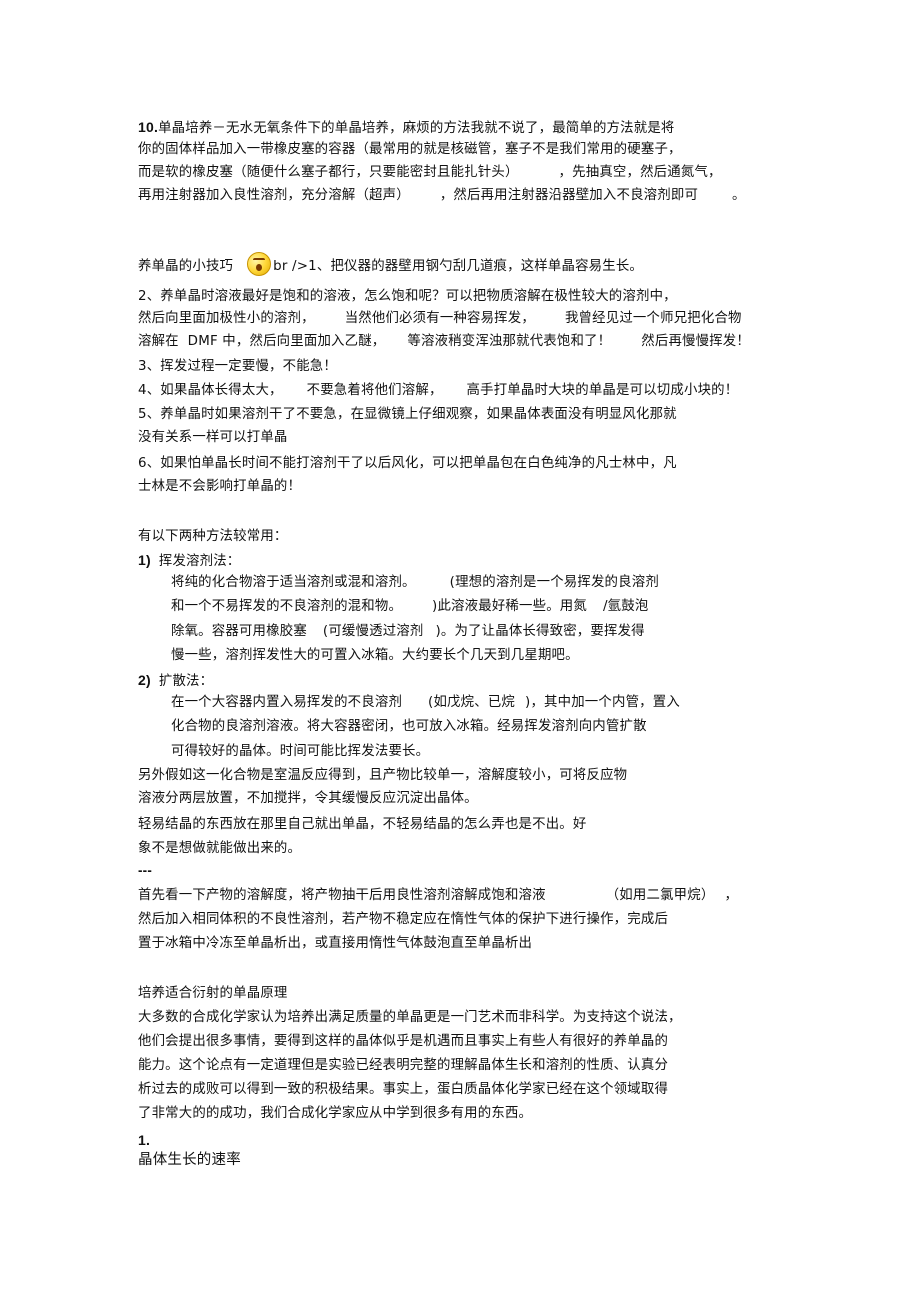  What do you see at coordinates (403, 1041) in the screenshot?
I see `paragraph-line: 他们会提出很多事情，要得到这样的晶体似乎是机遇而且事实上有些人有很好的养单晶的` at bounding box center [403, 1041].